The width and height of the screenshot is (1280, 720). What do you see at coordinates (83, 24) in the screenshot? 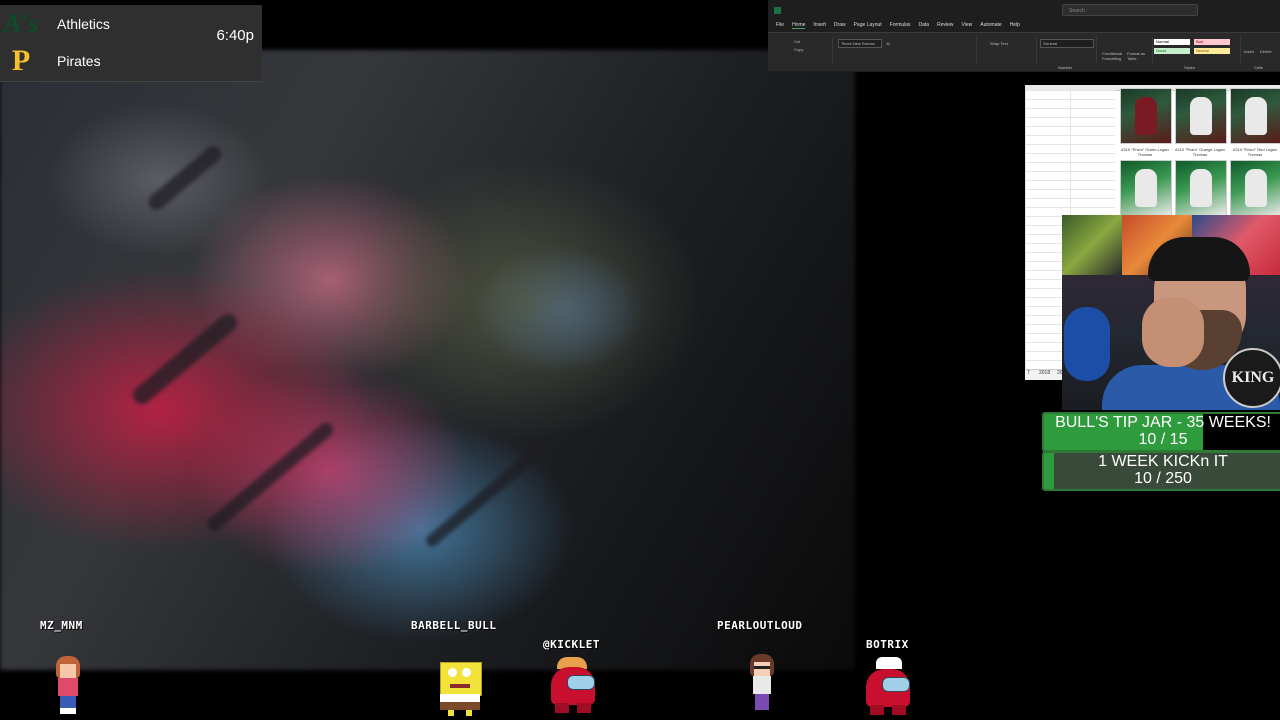
I see `team-name: Athletics` at bounding box center [83, 24].